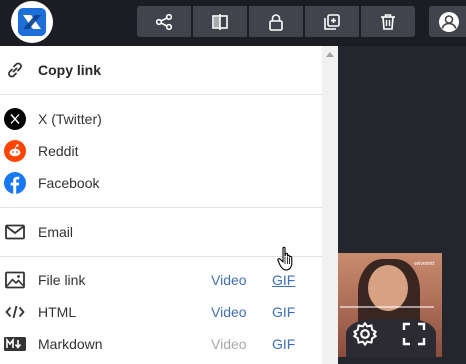  I want to click on share-icon, so click(164, 21).